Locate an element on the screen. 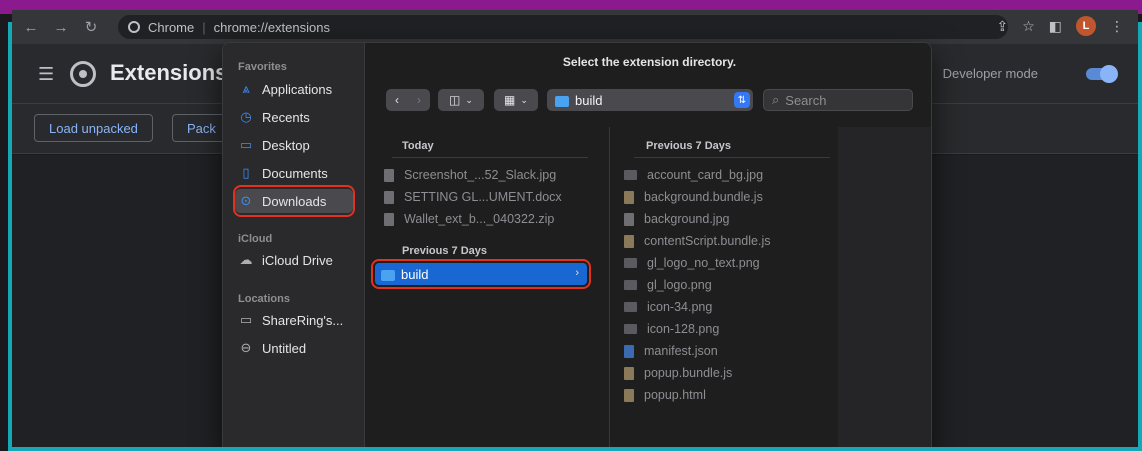  page-title: Extensions is located at coordinates (169, 72).